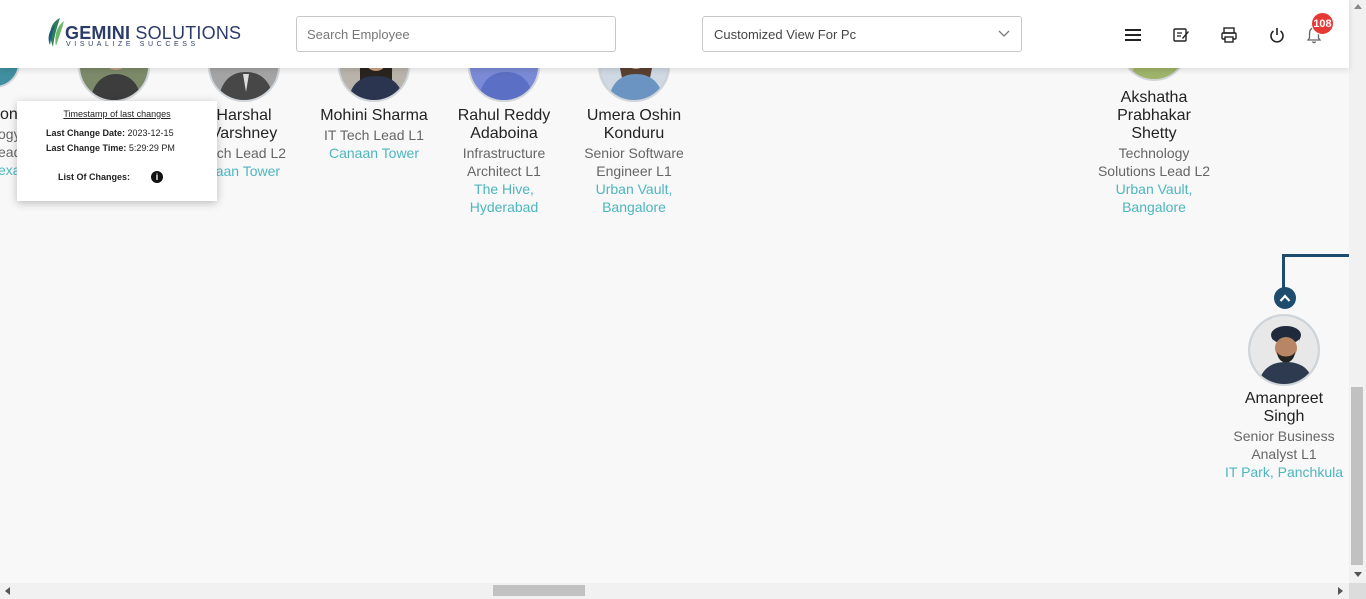  I want to click on employee-name: Singh, so click(1284, 416).